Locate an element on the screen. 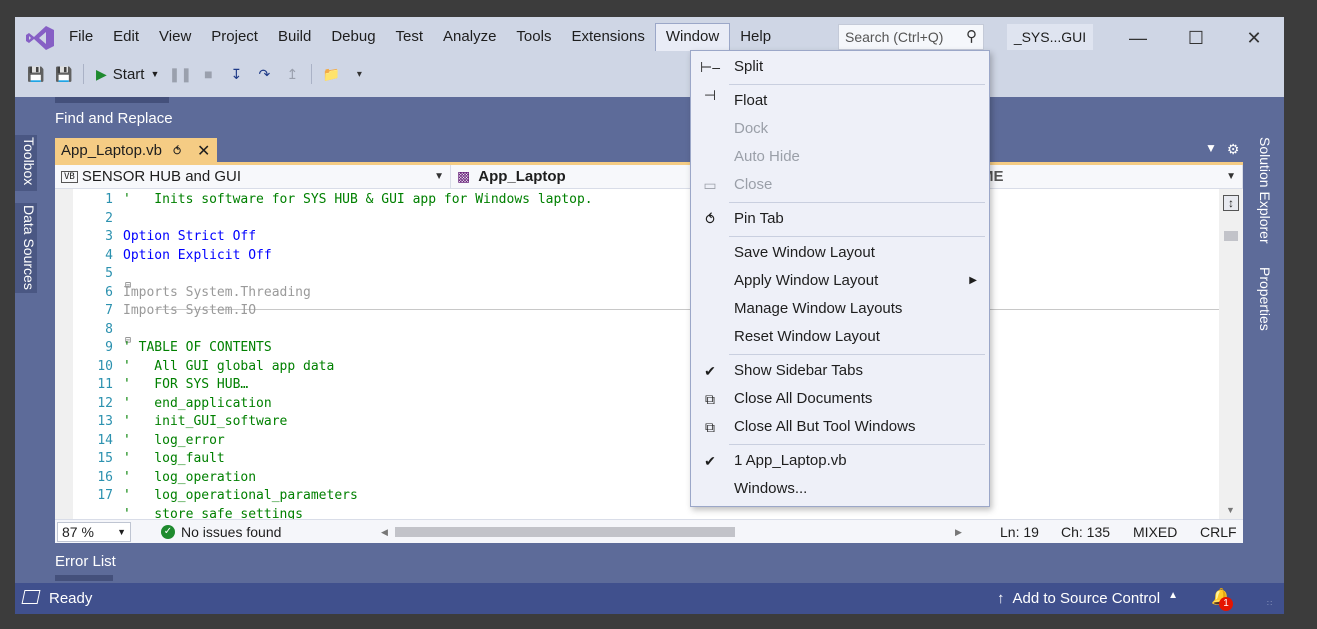 This screenshot has height=629, width=1317. error-list-panel-title: Error List is located at coordinates (85, 561).